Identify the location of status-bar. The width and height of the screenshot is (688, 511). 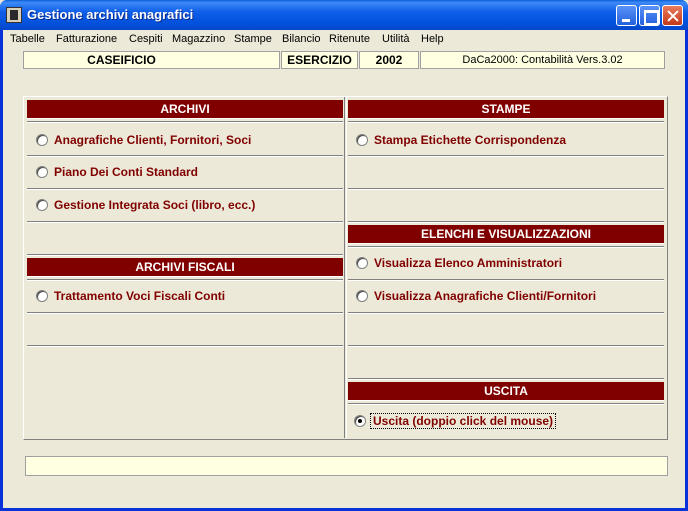
(346, 466).